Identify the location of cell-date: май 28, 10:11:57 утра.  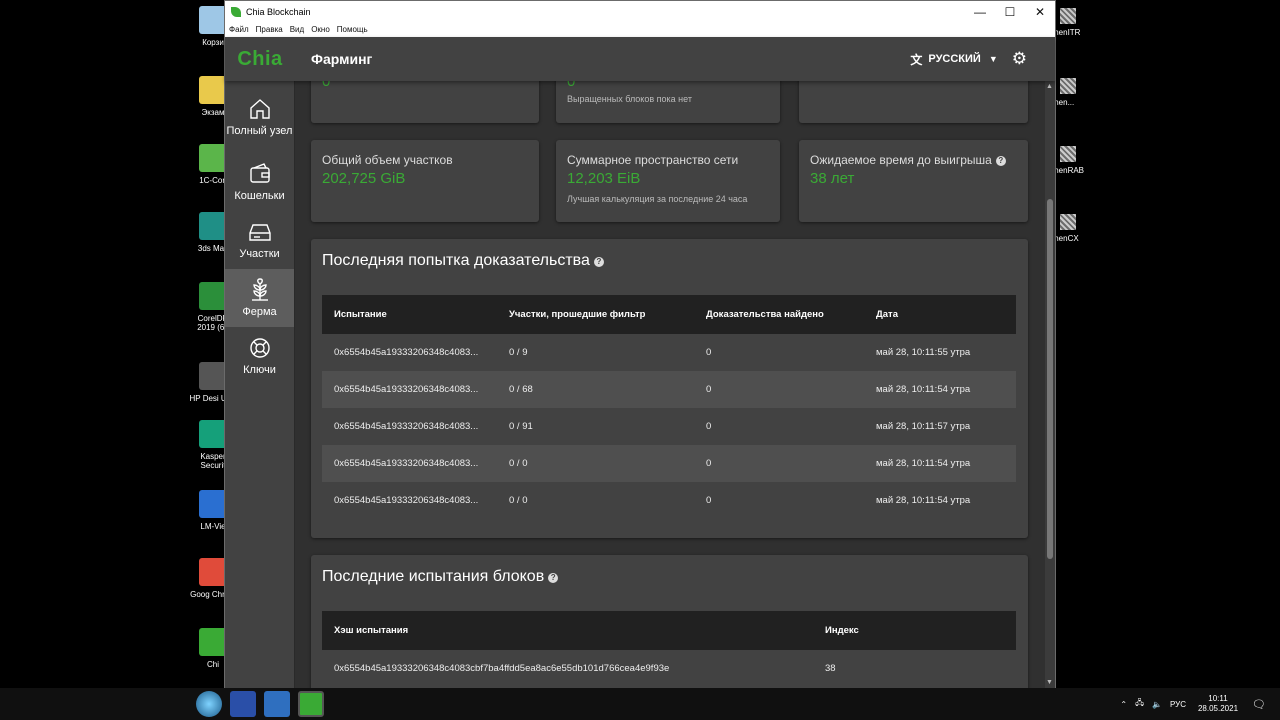
(940, 426).